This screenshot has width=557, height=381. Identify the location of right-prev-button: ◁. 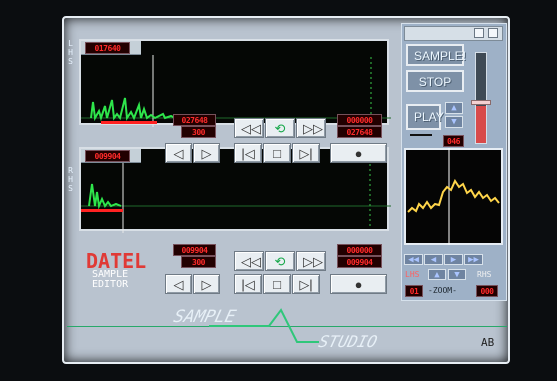
(178, 284).